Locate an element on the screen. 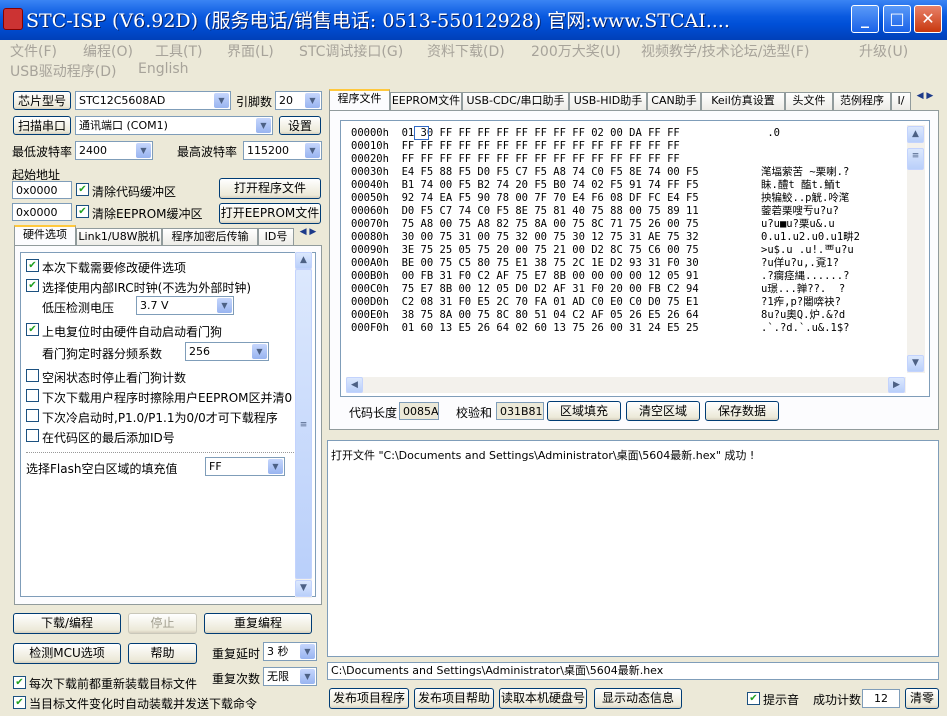 The width and height of the screenshot is (947, 716). tab-hardware-options: 硬件选项 is located at coordinates (45, 235).